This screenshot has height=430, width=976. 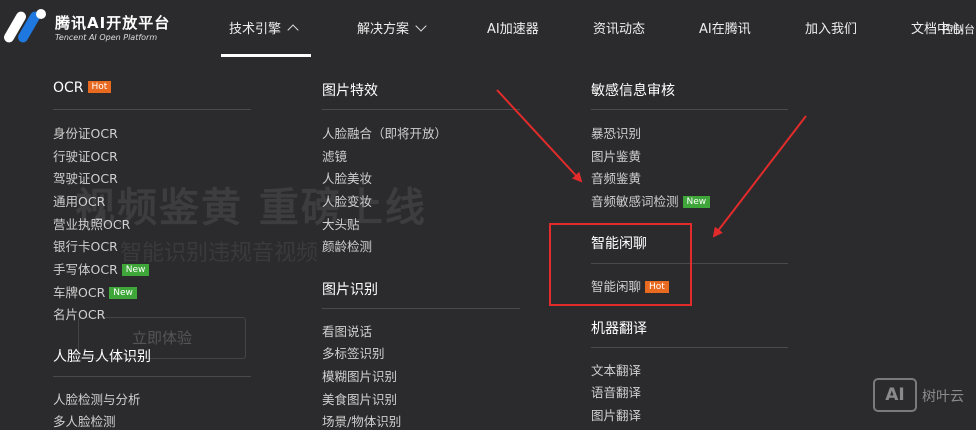 What do you see at coordinates (895, 395) in the screenshot?
I see `watermark-logo-icon: AI` at bounding box center [895, 395].